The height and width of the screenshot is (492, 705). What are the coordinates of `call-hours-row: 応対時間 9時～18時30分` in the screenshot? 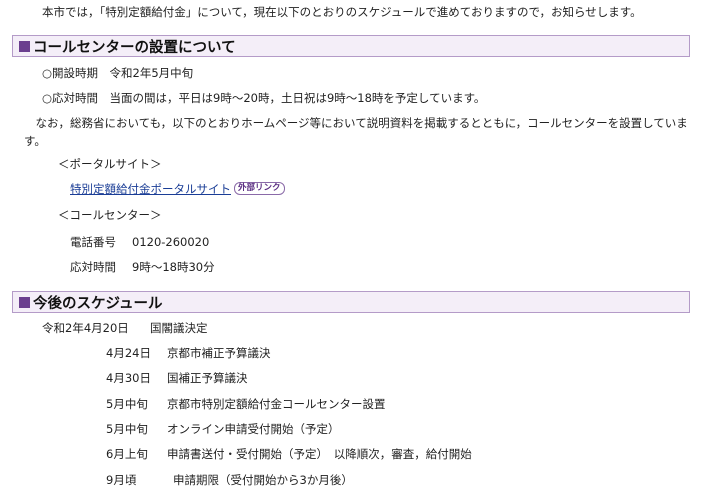 It's located at (142, 267).